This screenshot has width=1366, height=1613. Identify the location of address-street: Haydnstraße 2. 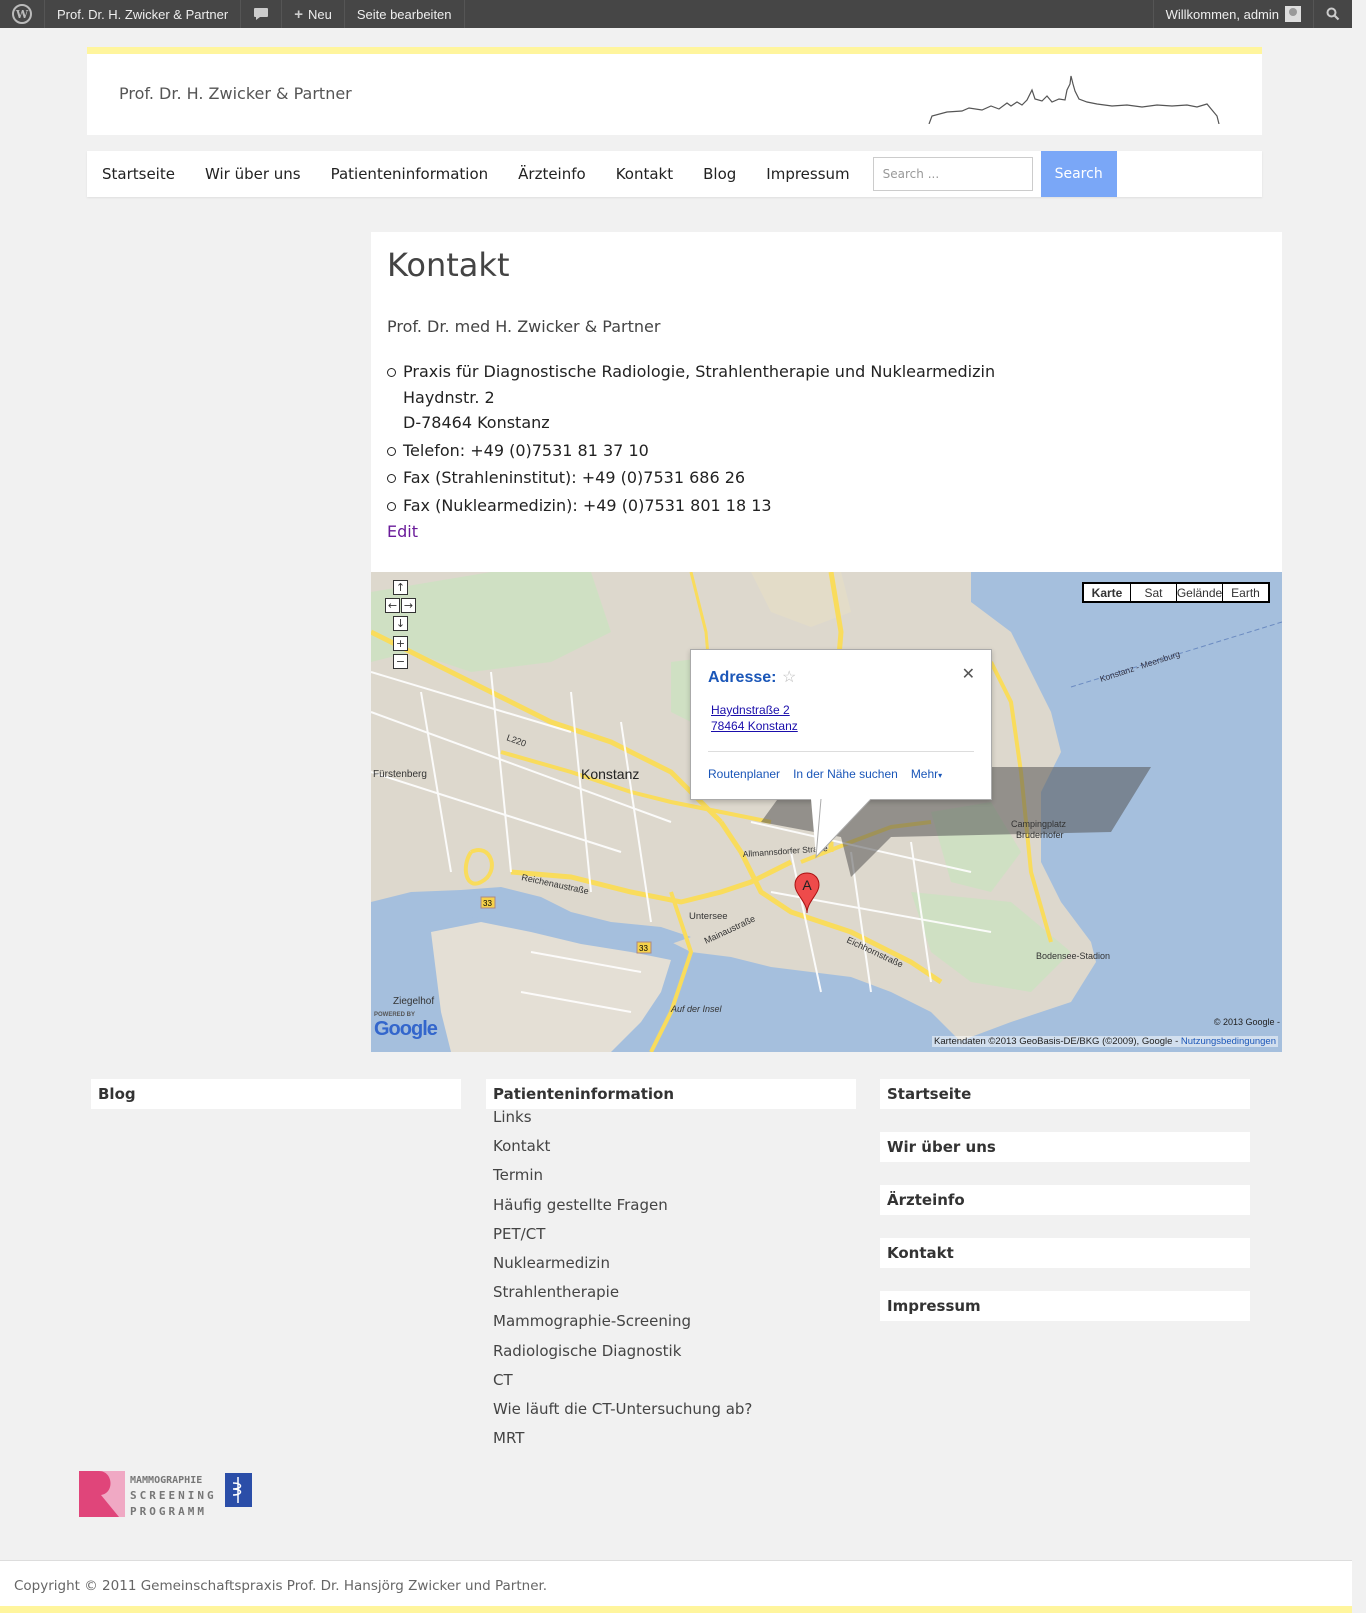
(754, 710).